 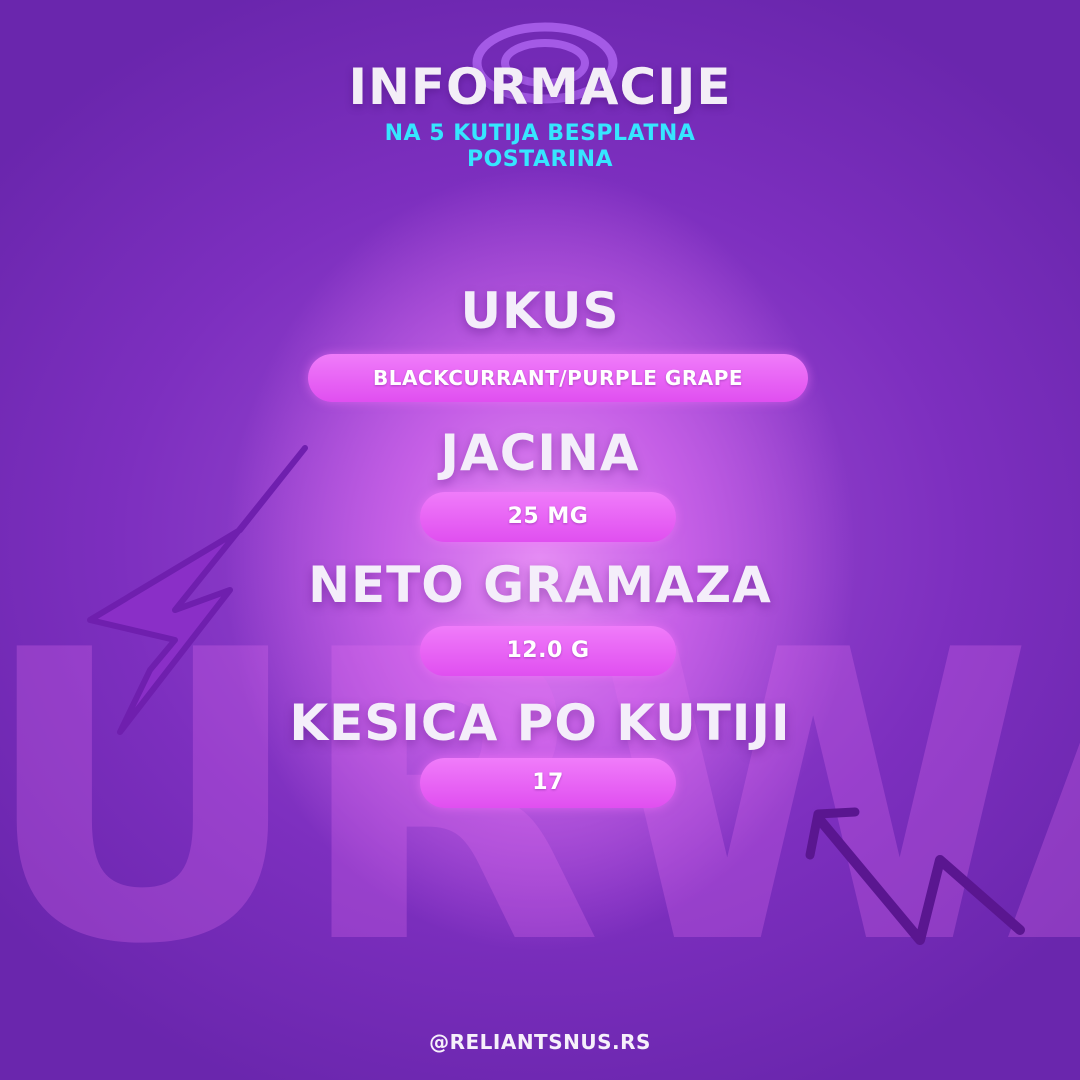 I want to click on section-label-neto-gramaza: NETO GRAMAZA, so click(x=540, y=585).